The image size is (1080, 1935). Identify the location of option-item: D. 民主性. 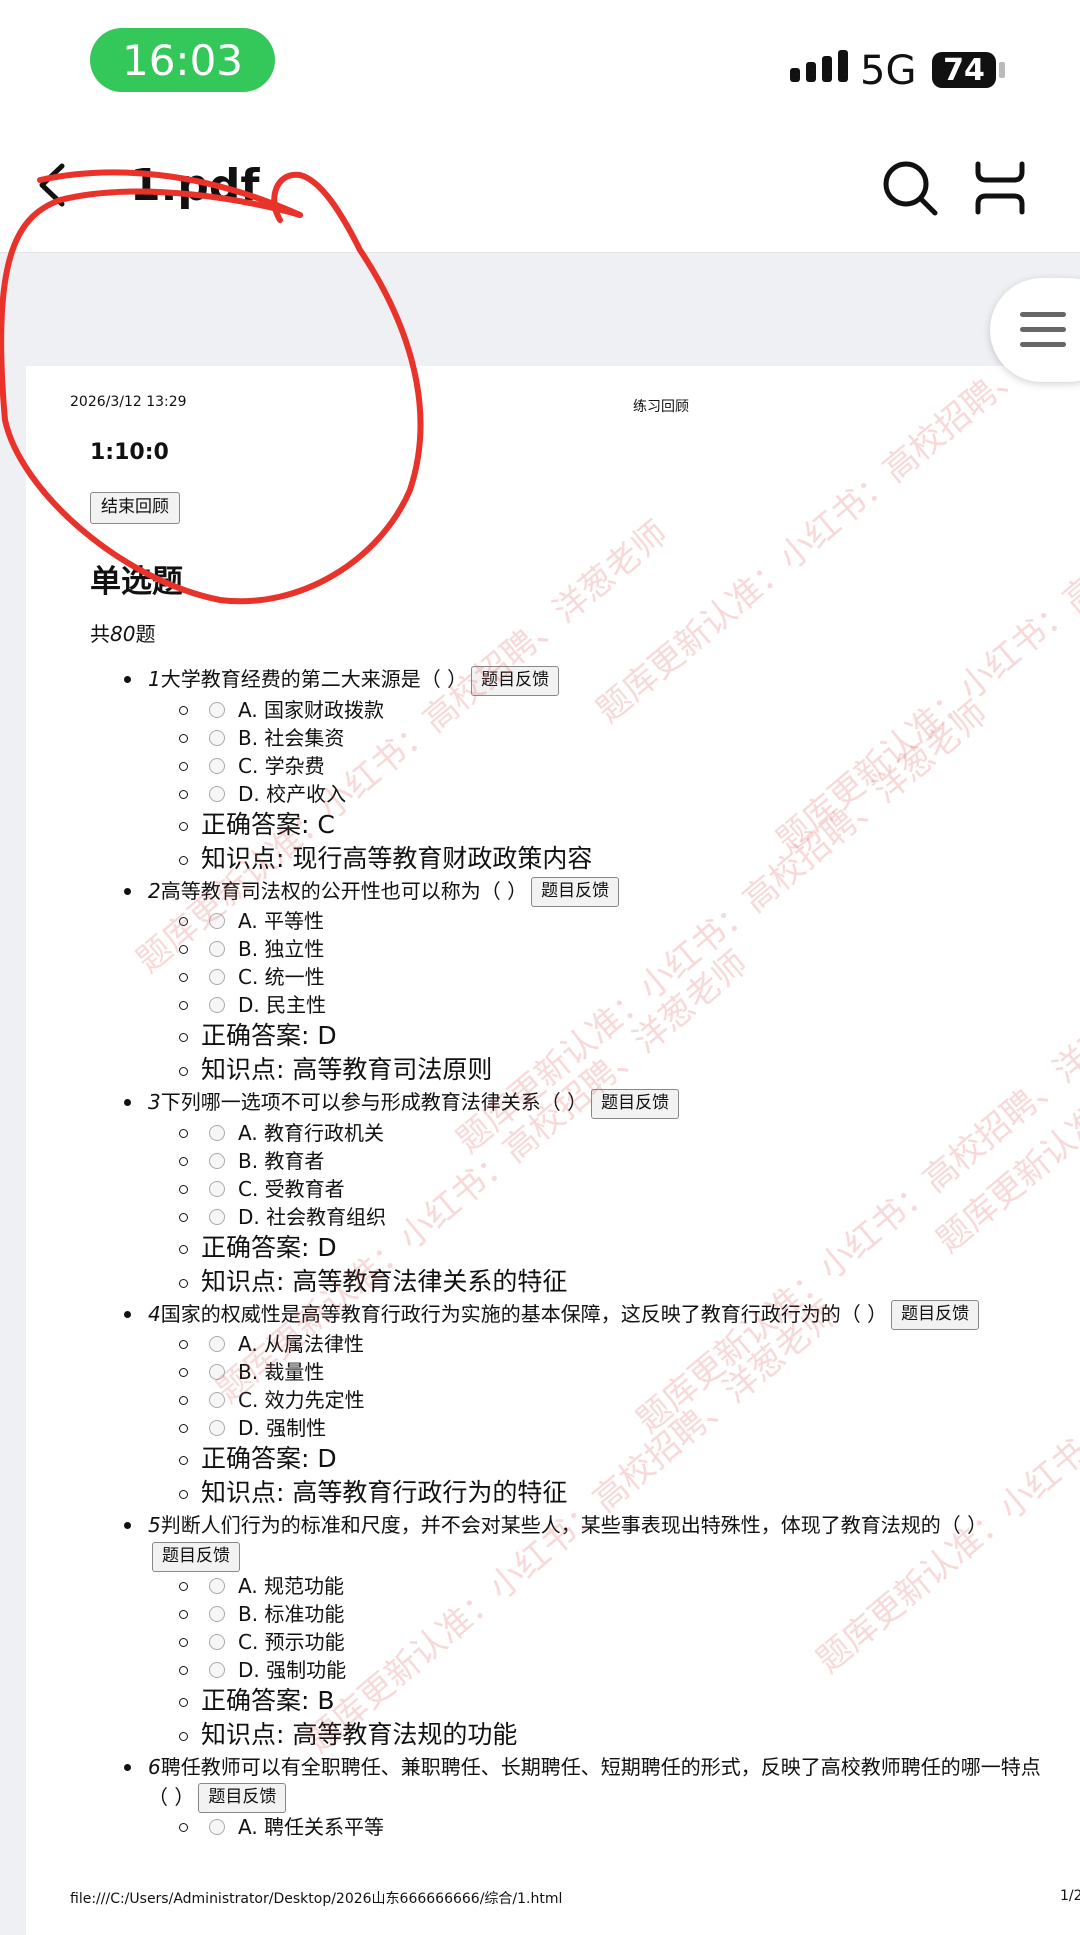
(553, 1005).